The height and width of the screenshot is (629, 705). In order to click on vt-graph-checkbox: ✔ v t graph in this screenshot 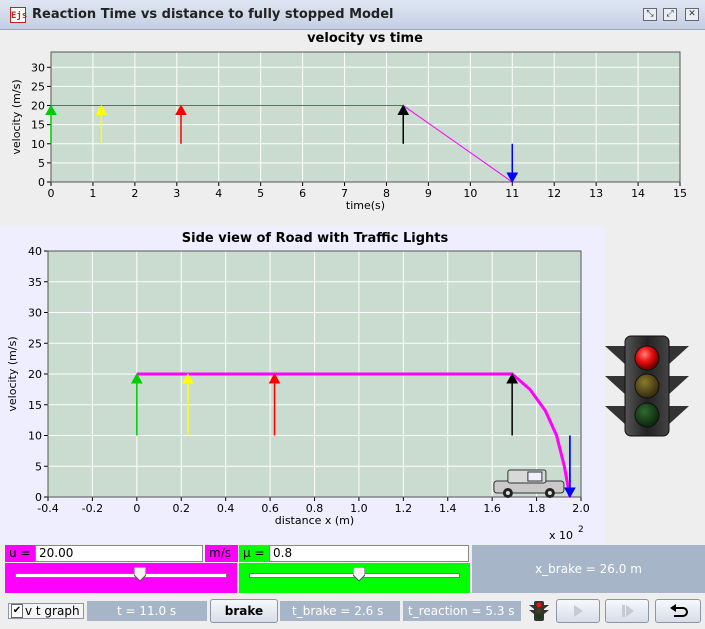, I will do `click(46, 611)`.